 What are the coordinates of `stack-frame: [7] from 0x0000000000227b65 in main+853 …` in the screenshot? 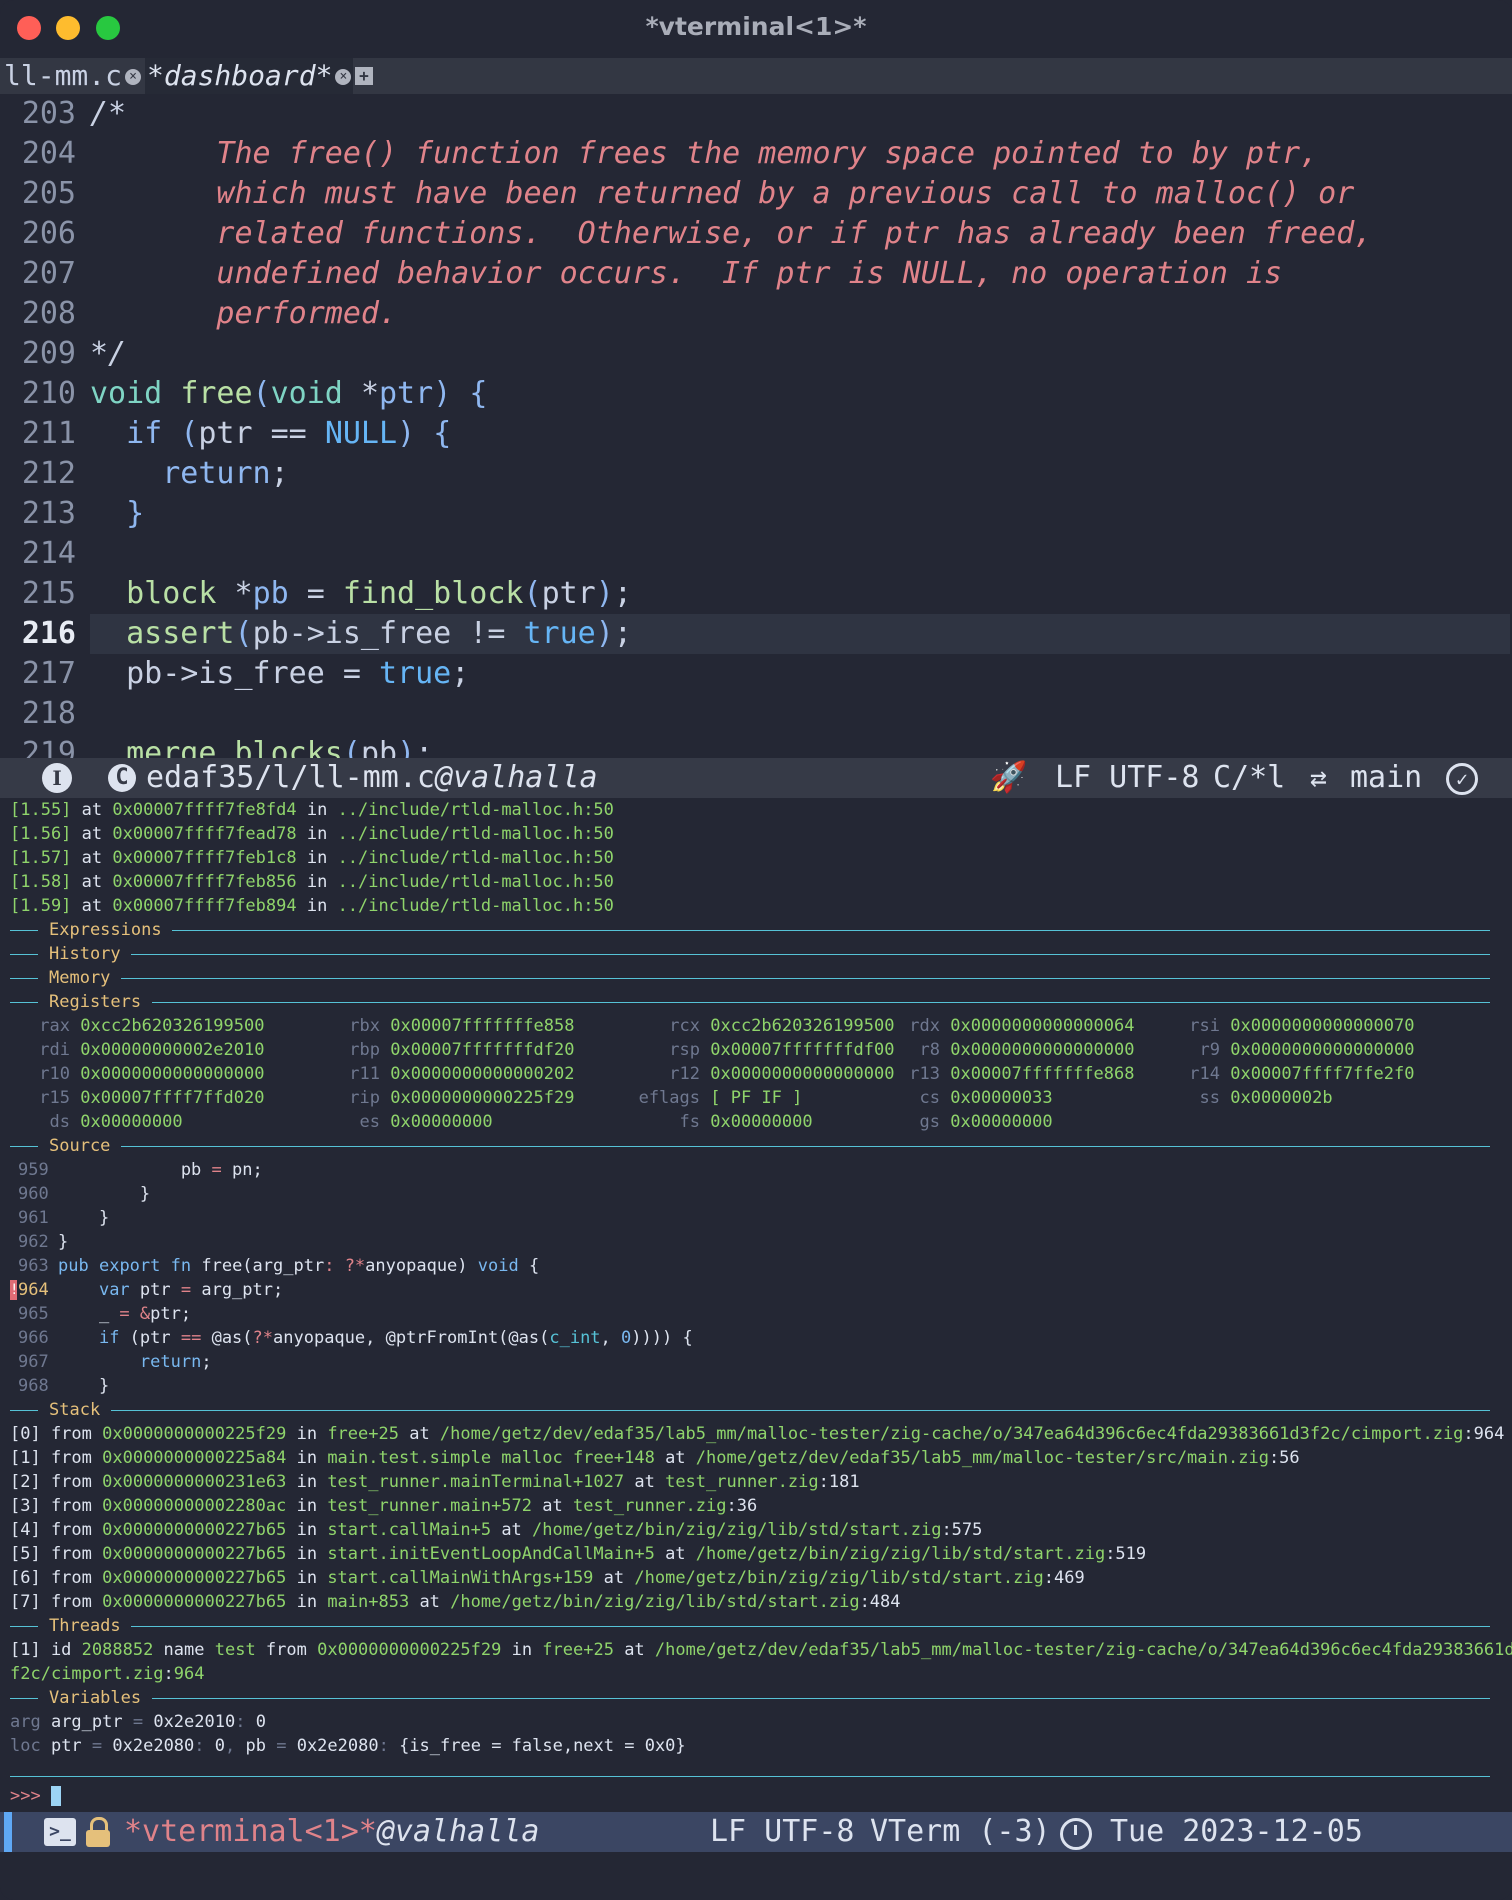 It's located at (455, 1602).